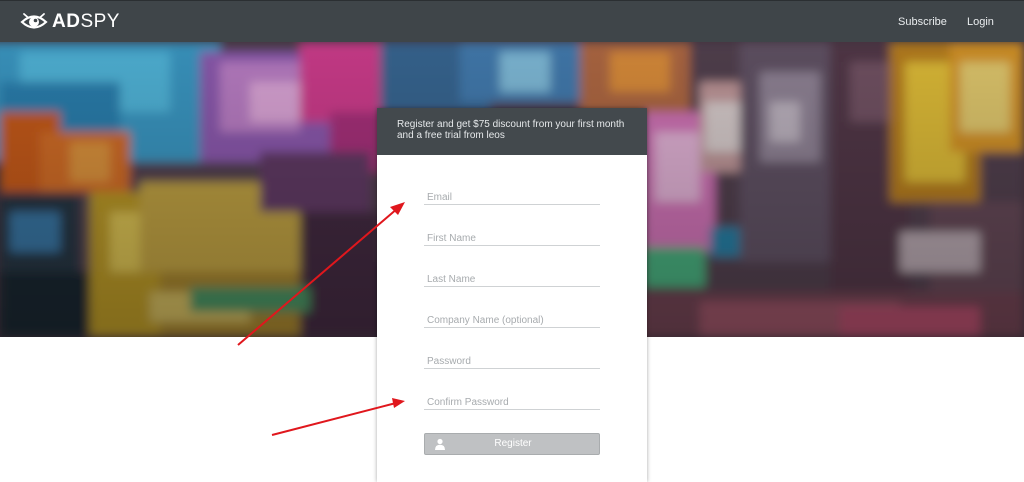 The image size is (1024, 482). I want to click on eye-icon, so click(34, 21).